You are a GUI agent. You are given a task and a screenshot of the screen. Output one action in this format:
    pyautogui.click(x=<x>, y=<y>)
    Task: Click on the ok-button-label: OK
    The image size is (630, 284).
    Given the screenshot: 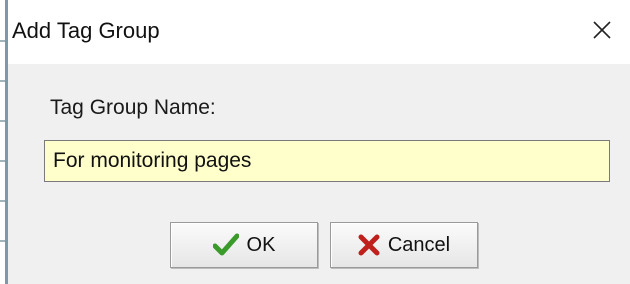 What is the action you would take?
    pyautogui.click(x=261, y=244)
    